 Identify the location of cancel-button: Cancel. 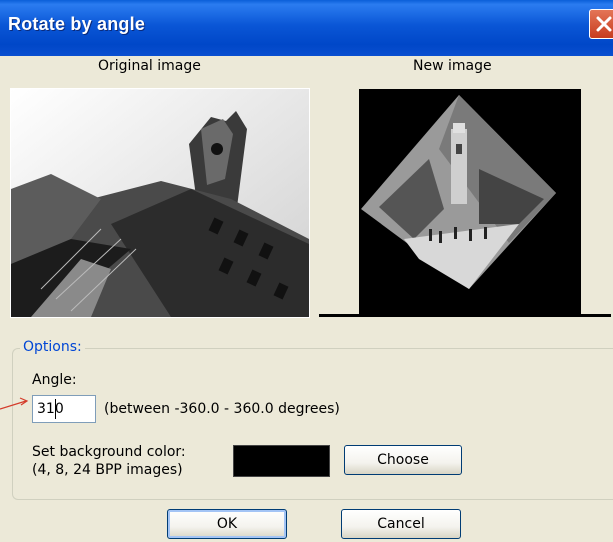
(401, 524).